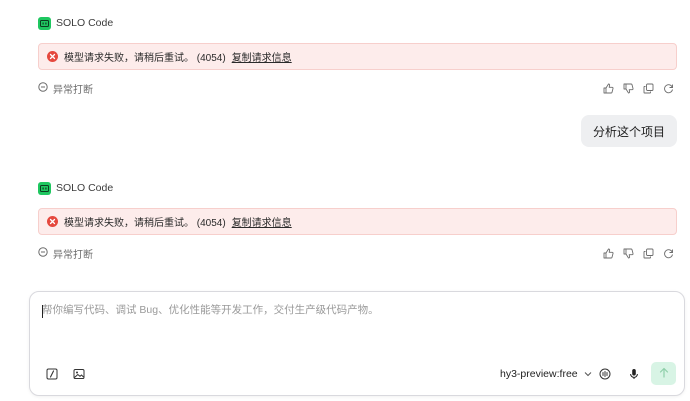  Describe the element at coordinates (79, 374) in the screenshot. I see `image-upload-icon` at that location.